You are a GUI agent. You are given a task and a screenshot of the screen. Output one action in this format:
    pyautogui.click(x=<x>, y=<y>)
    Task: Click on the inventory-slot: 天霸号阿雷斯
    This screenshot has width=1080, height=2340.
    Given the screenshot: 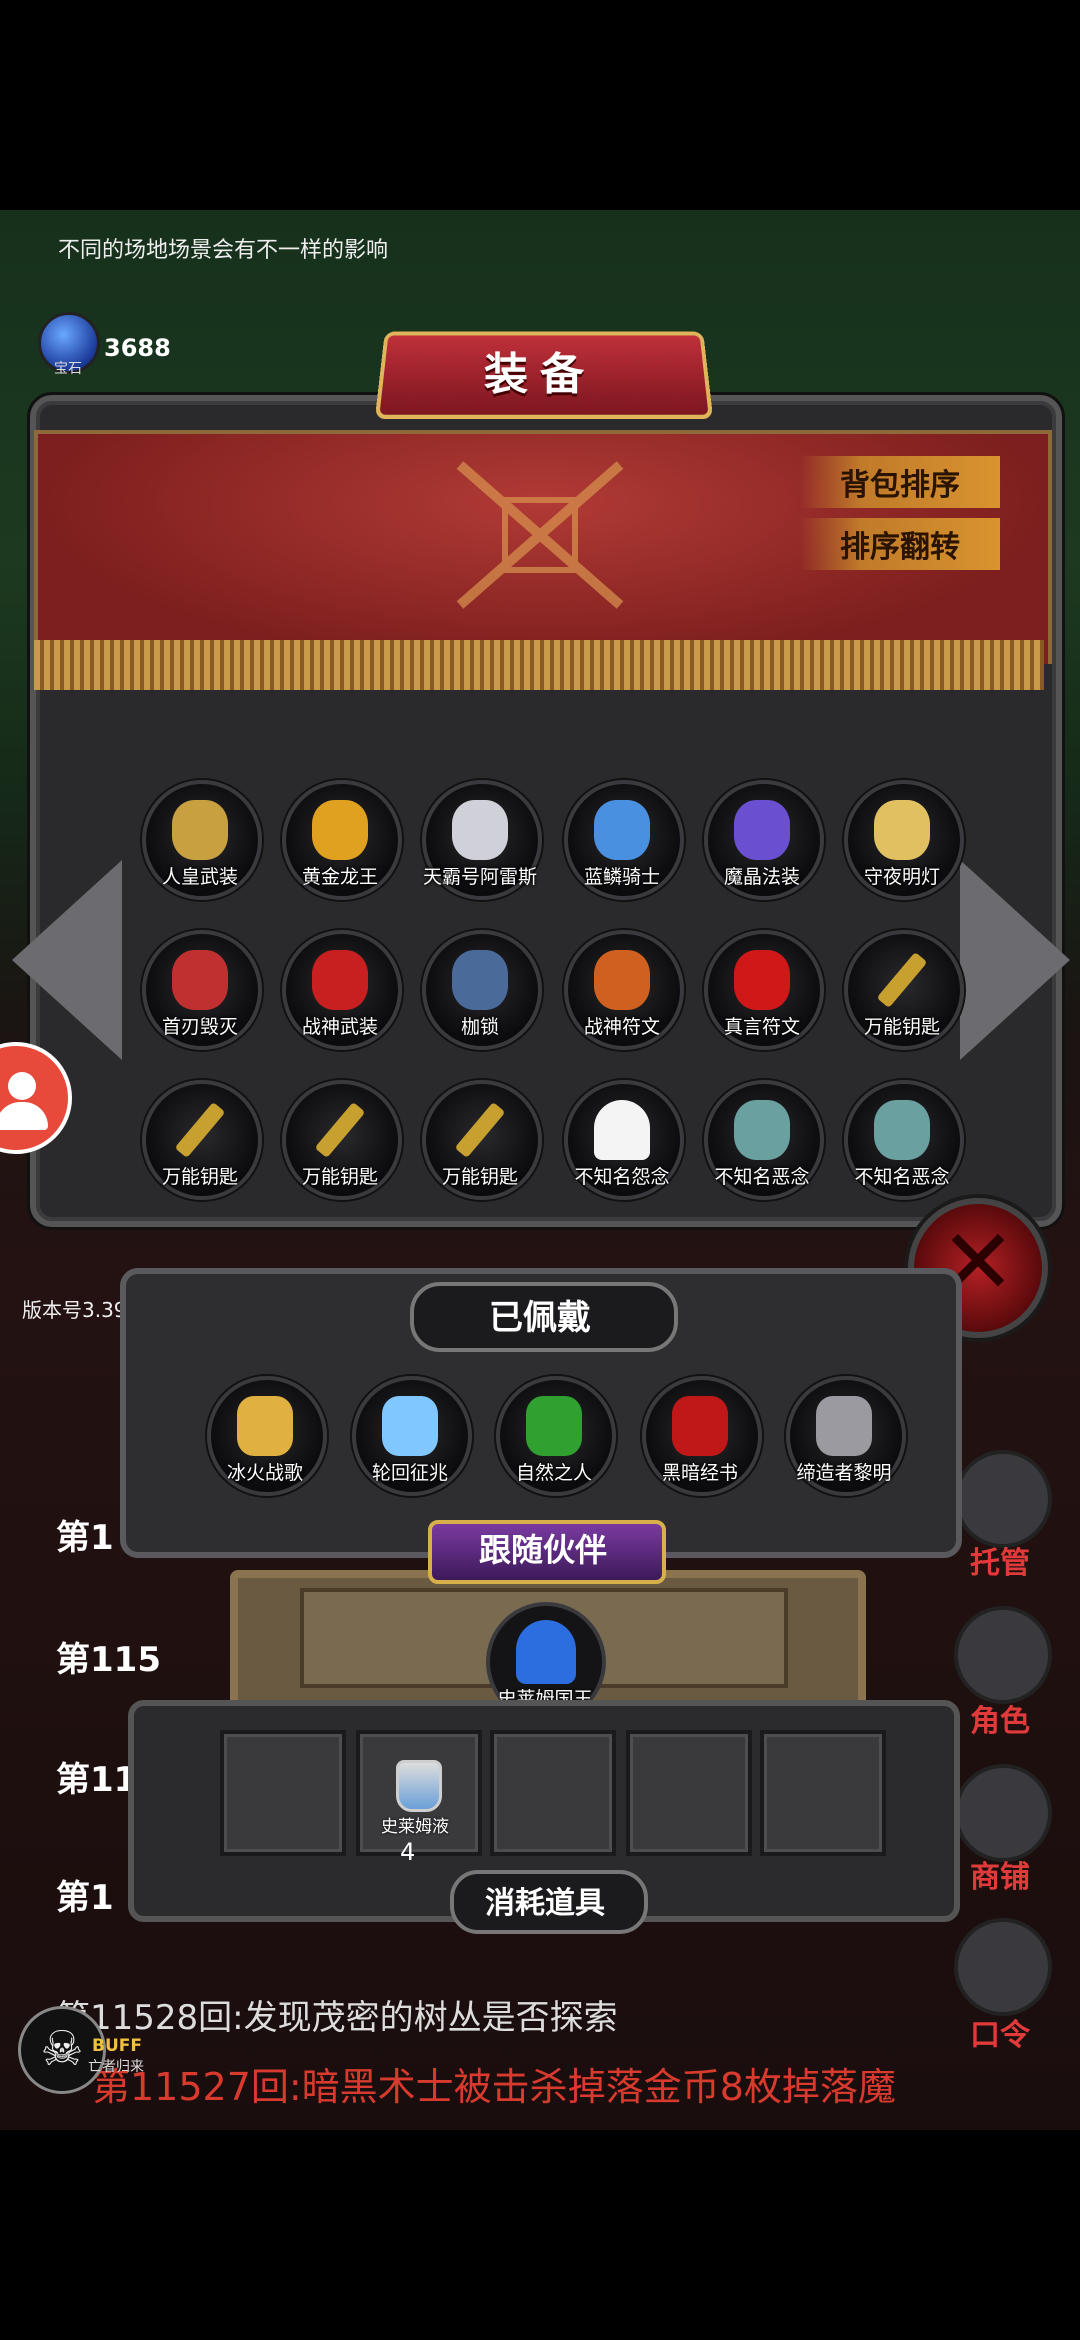 What is the action you would take?
    pyautogui.click(x=481, y=840)
    